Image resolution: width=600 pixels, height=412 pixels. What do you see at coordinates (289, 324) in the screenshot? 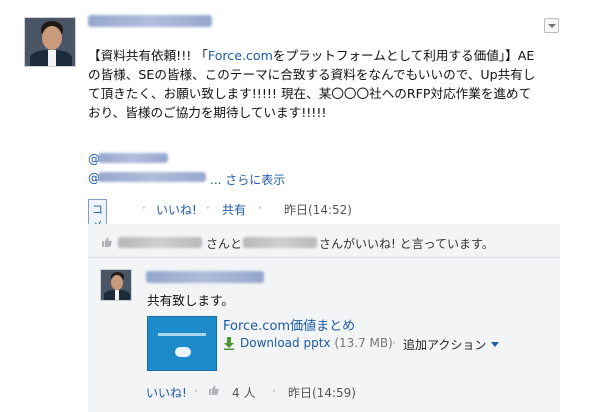
I see `file-title-link: Force.com価値まとめ` at bounding box center [289, 324].